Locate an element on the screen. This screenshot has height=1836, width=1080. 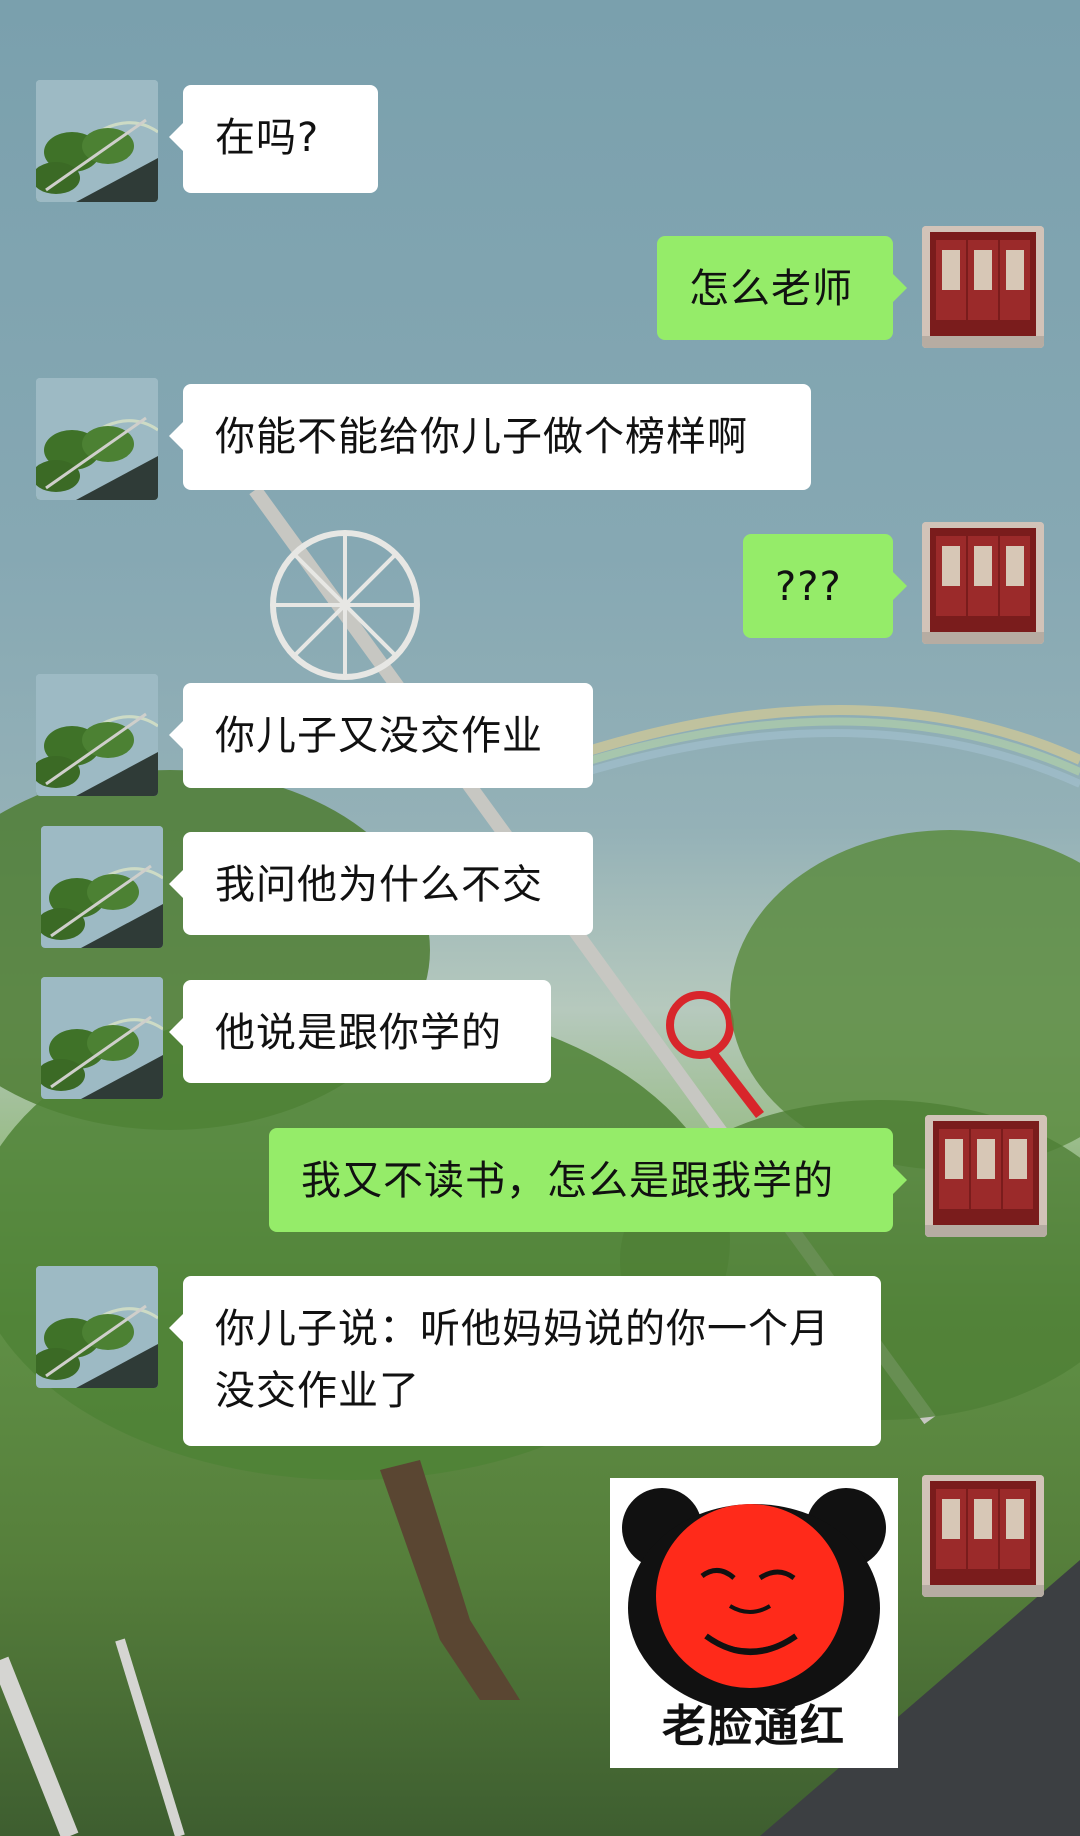
message-bubble-incoming: 在吗? is located at coordinates (273, 139).